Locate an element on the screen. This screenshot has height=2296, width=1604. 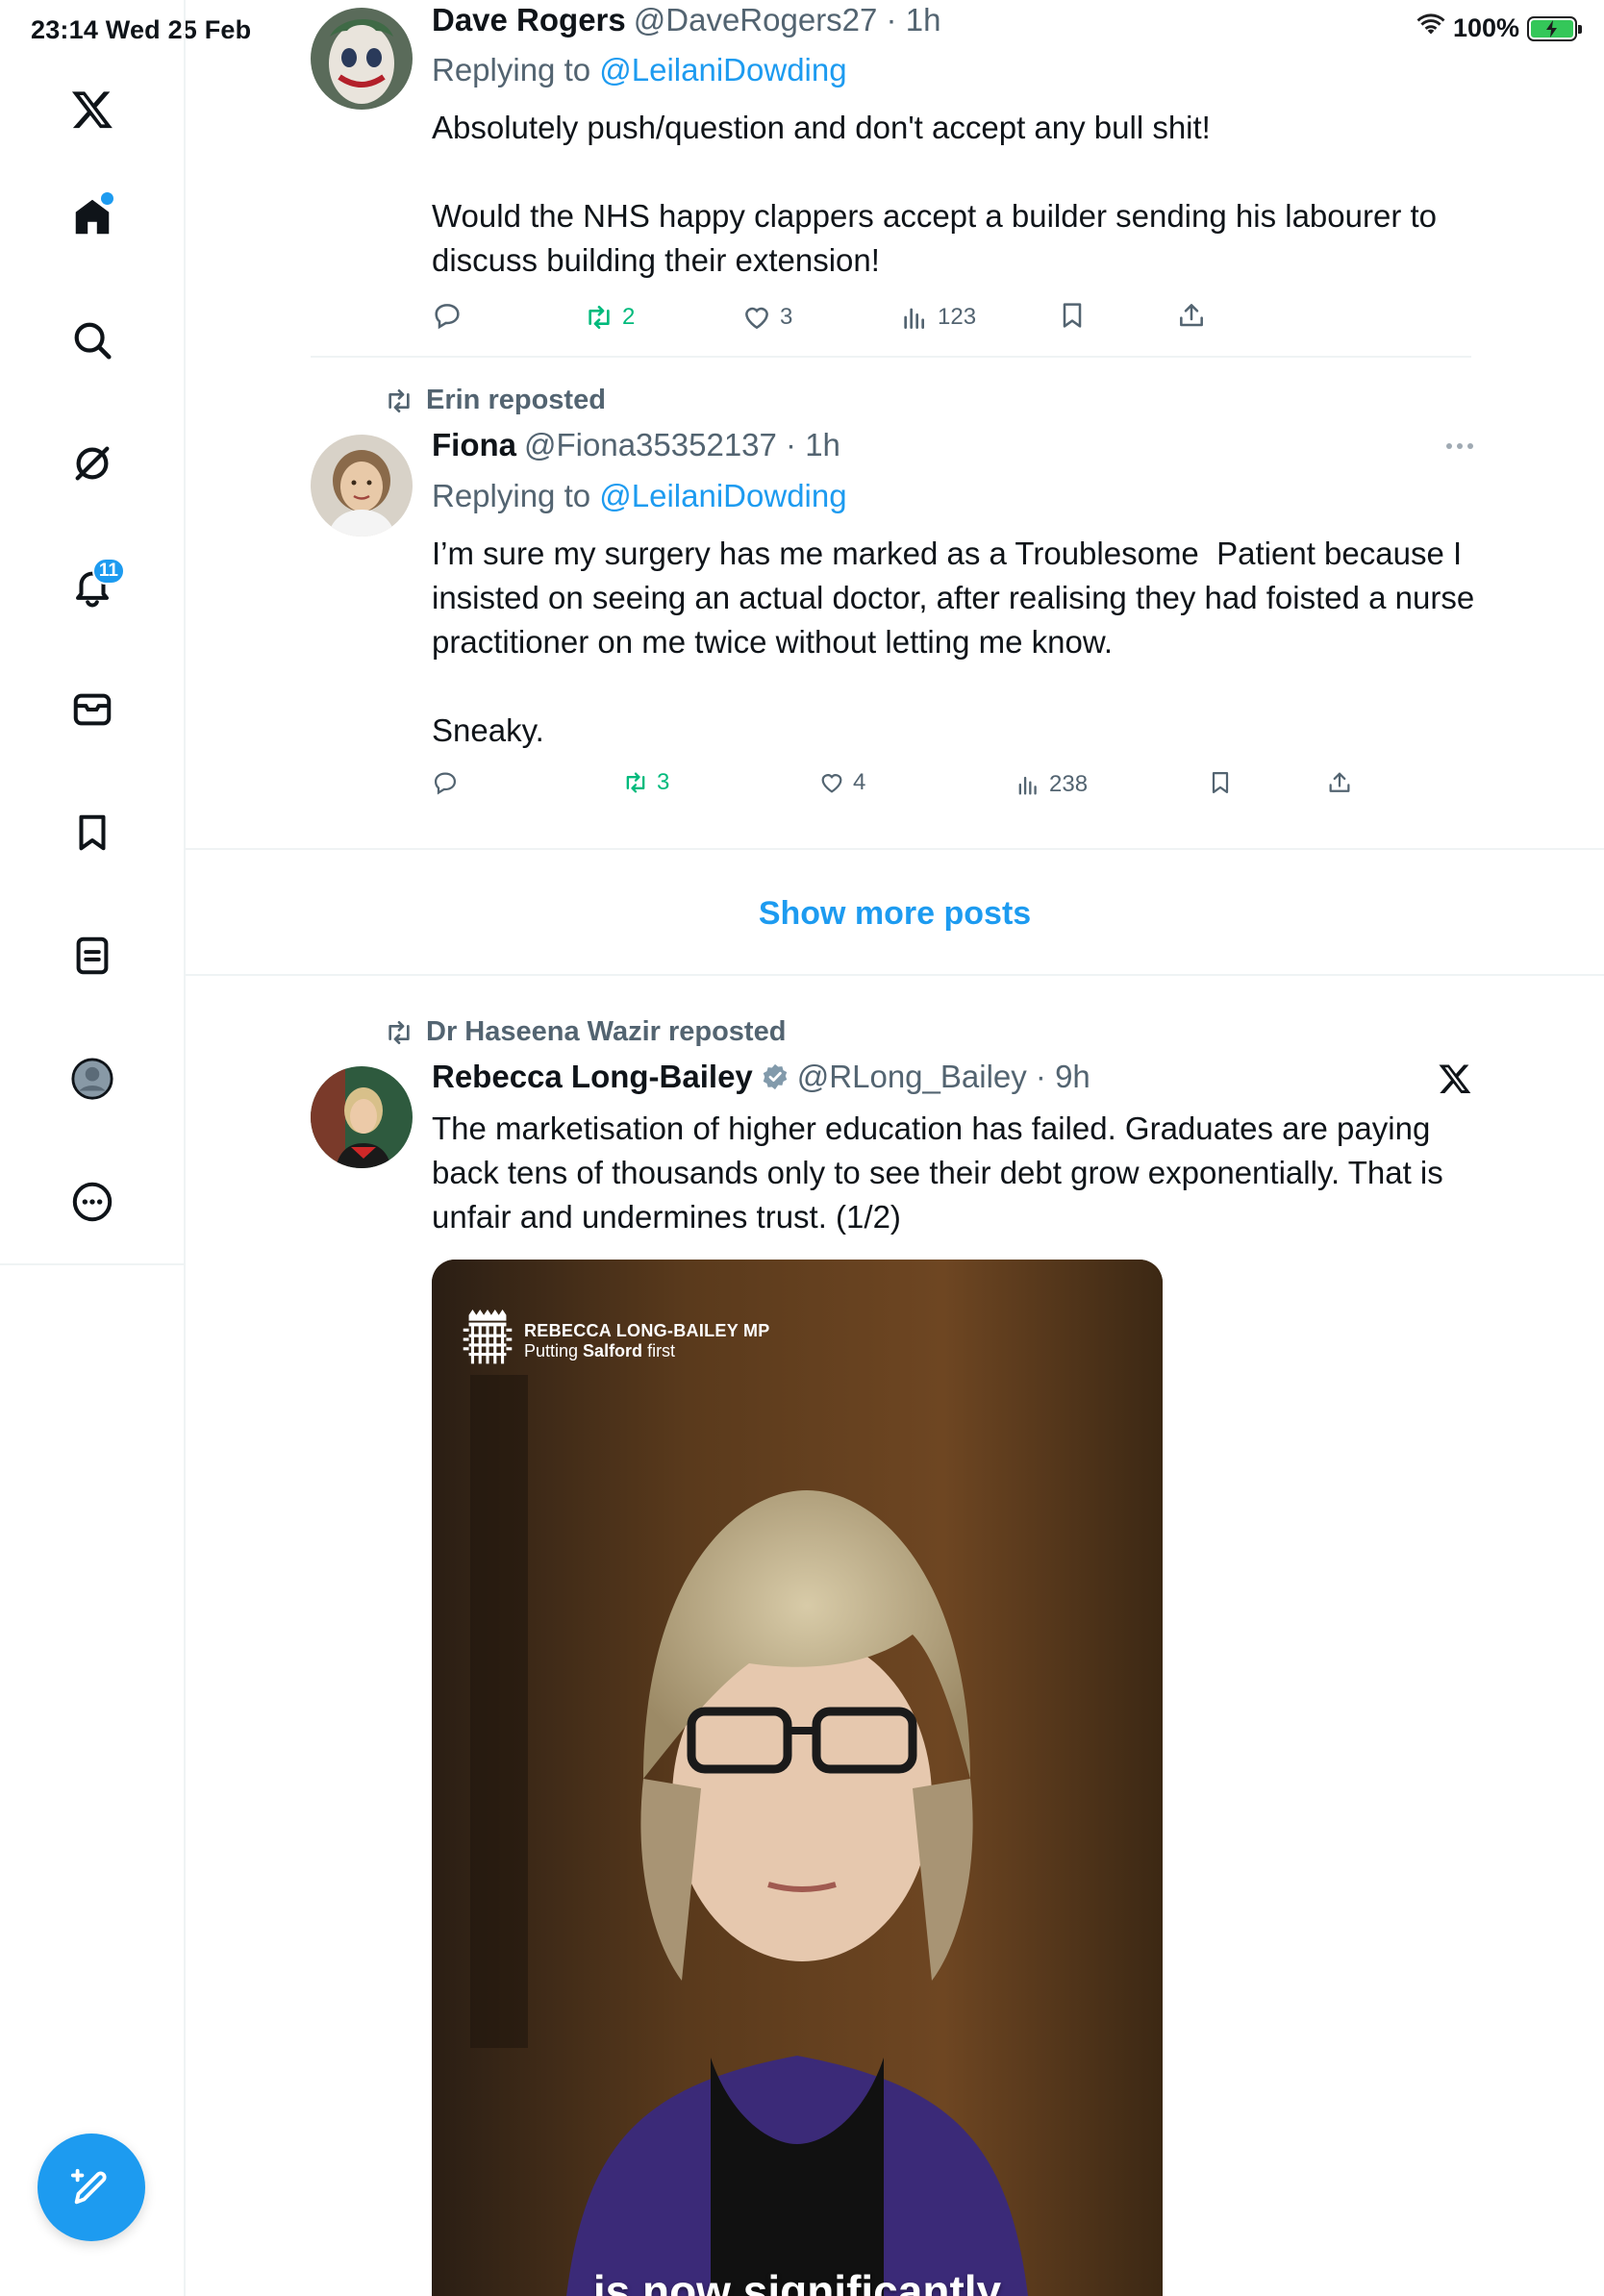
grok-icon is located at coordinates (92, 463).